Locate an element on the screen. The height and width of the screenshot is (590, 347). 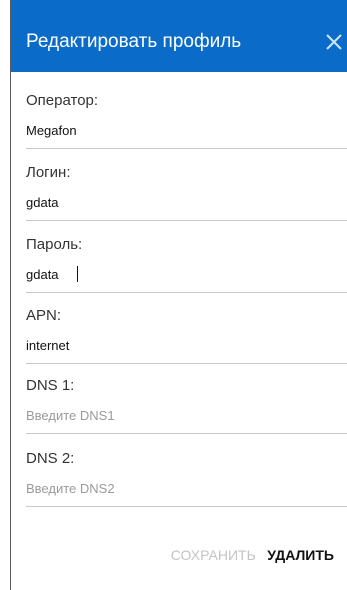
close-icon is located at coordinates (334, 42).